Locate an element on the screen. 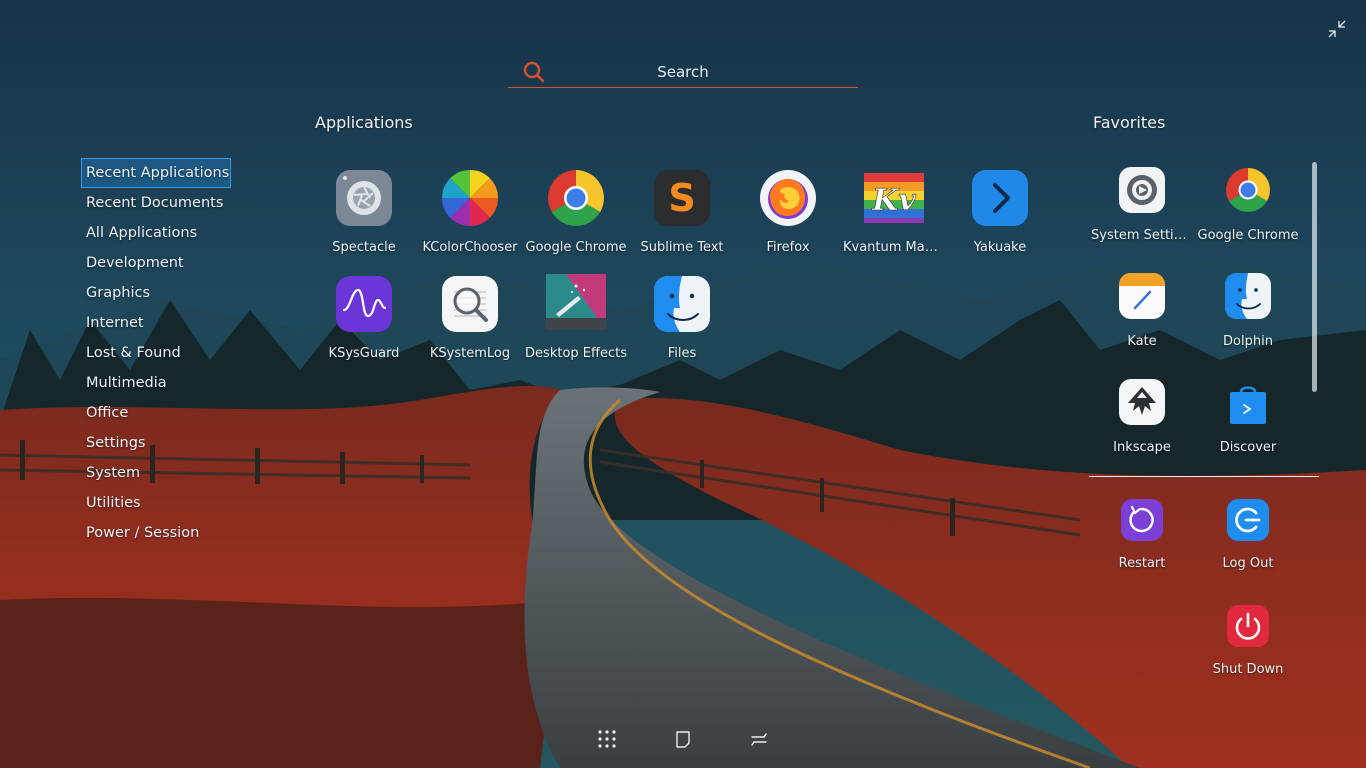 The height and width of the screenshot is (768, 1366). app-tile-google-chrome: Google Chrome is located at coordinates (576, 217).